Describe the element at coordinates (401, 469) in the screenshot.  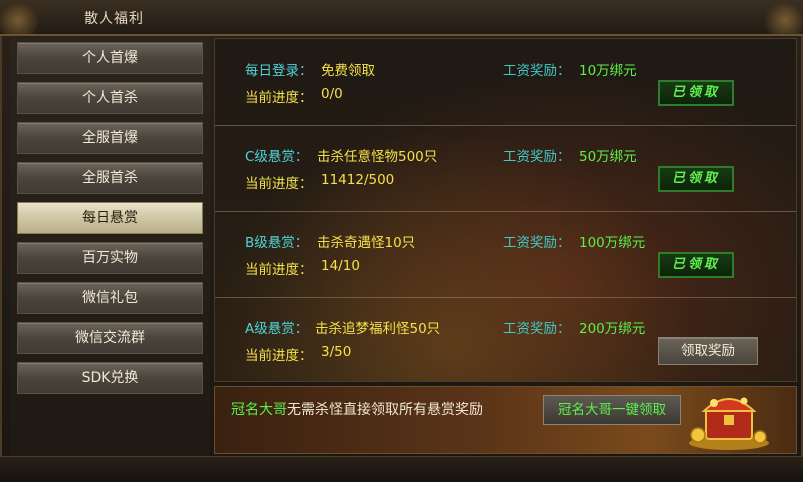
I see `bottom-decoration` at that location.